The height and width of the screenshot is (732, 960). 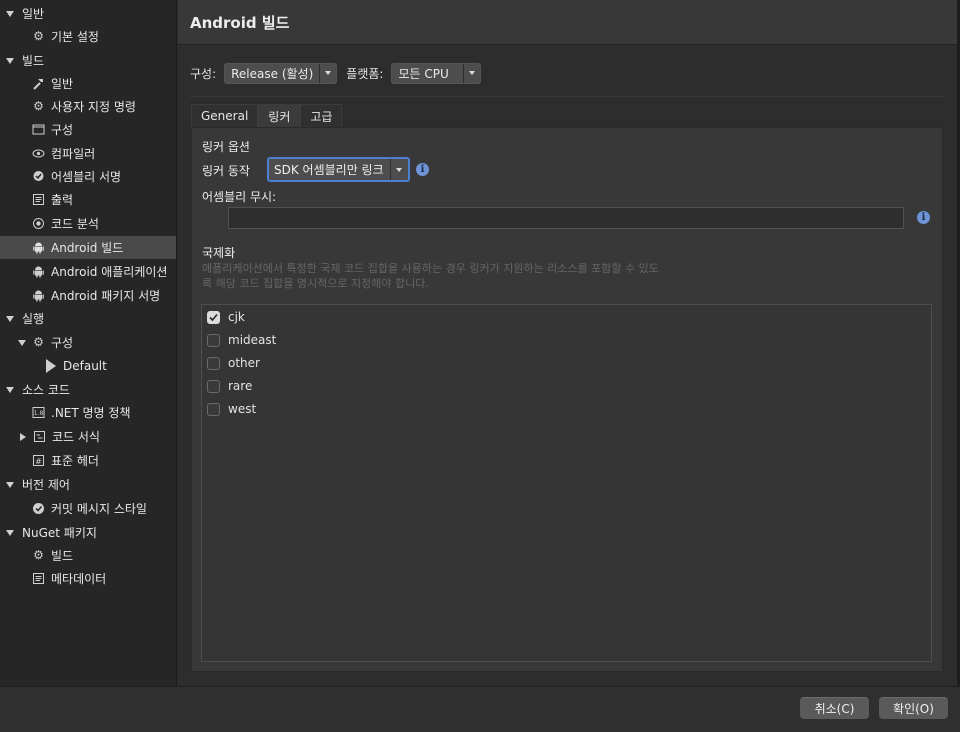 I want to click on ignore-assemblies-input, so click(x=566, y=218).